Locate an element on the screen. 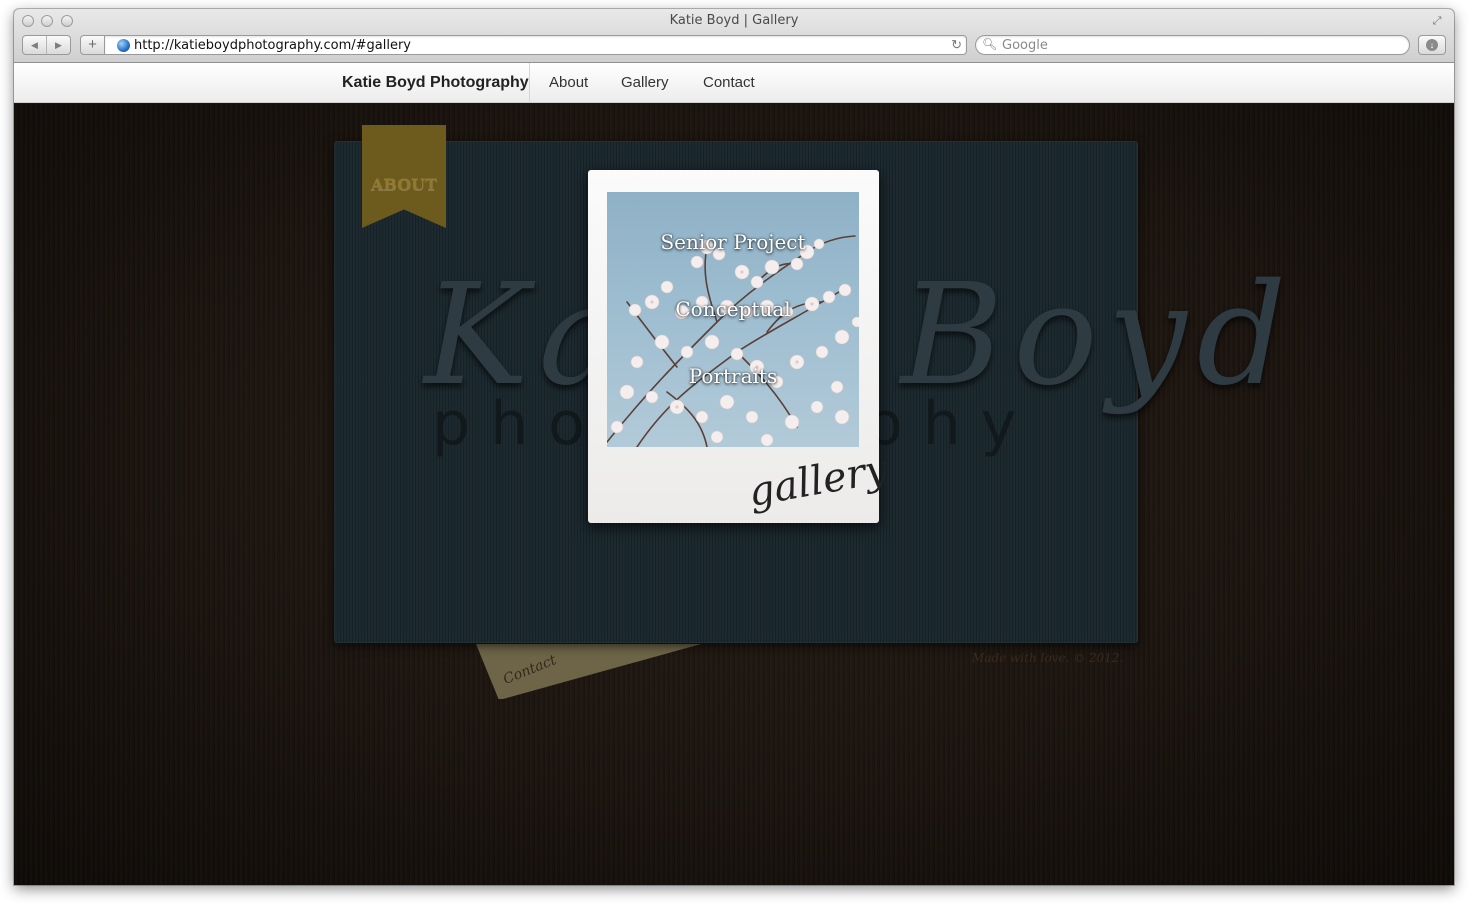  downloads-icon: ↓ is located at coordinates (1432, 45).